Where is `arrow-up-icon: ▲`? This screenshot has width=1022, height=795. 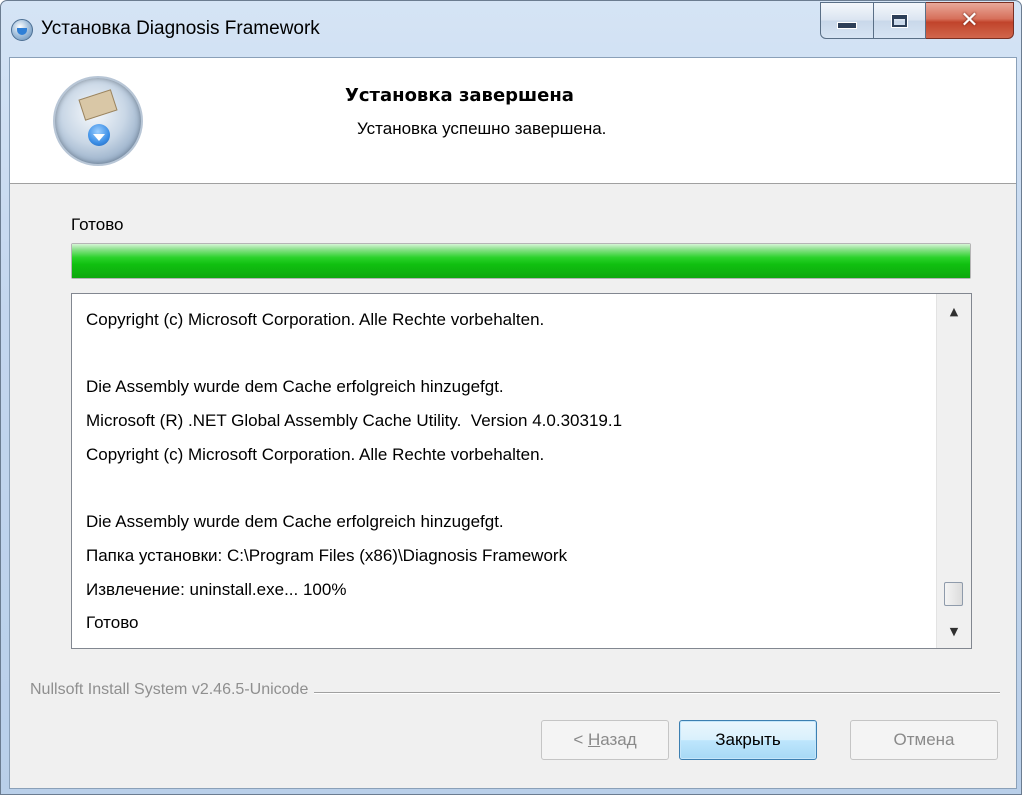
arrow-up-icon: ▲ is located at coordinates (954, 311).